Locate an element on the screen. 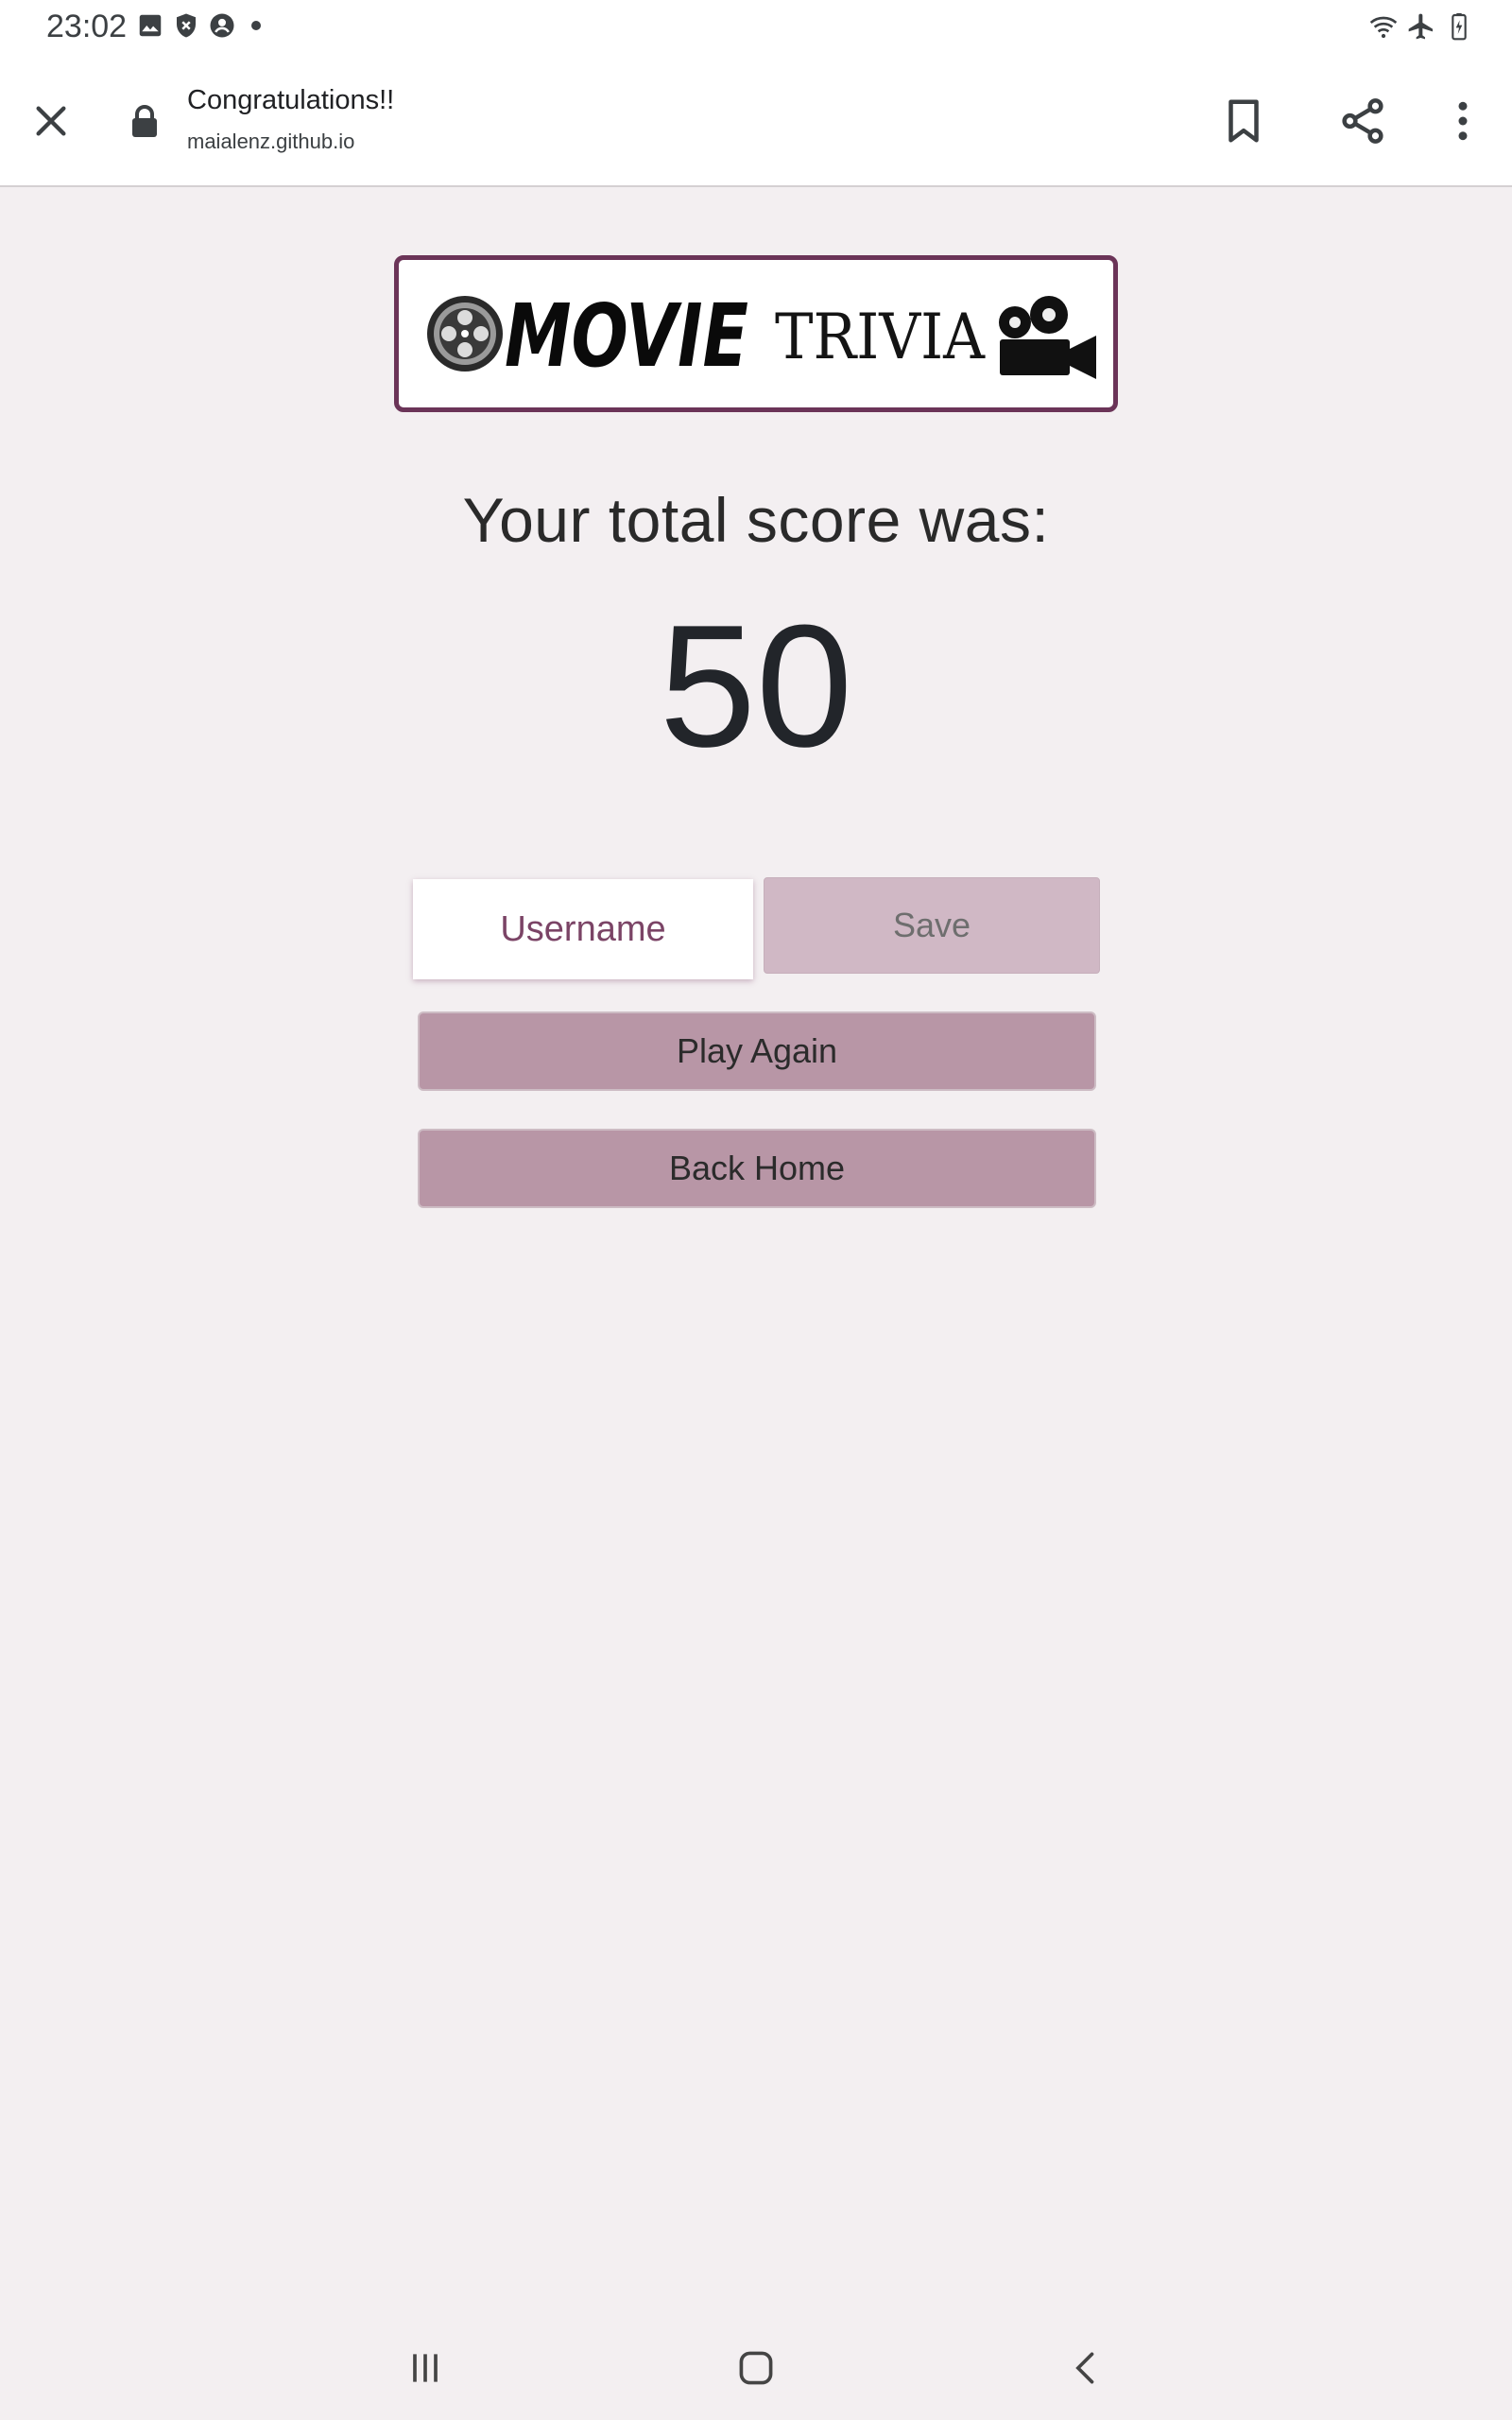 The image size is (1512, 2420). bookmark-icon is located at coordinates (1243, 121).